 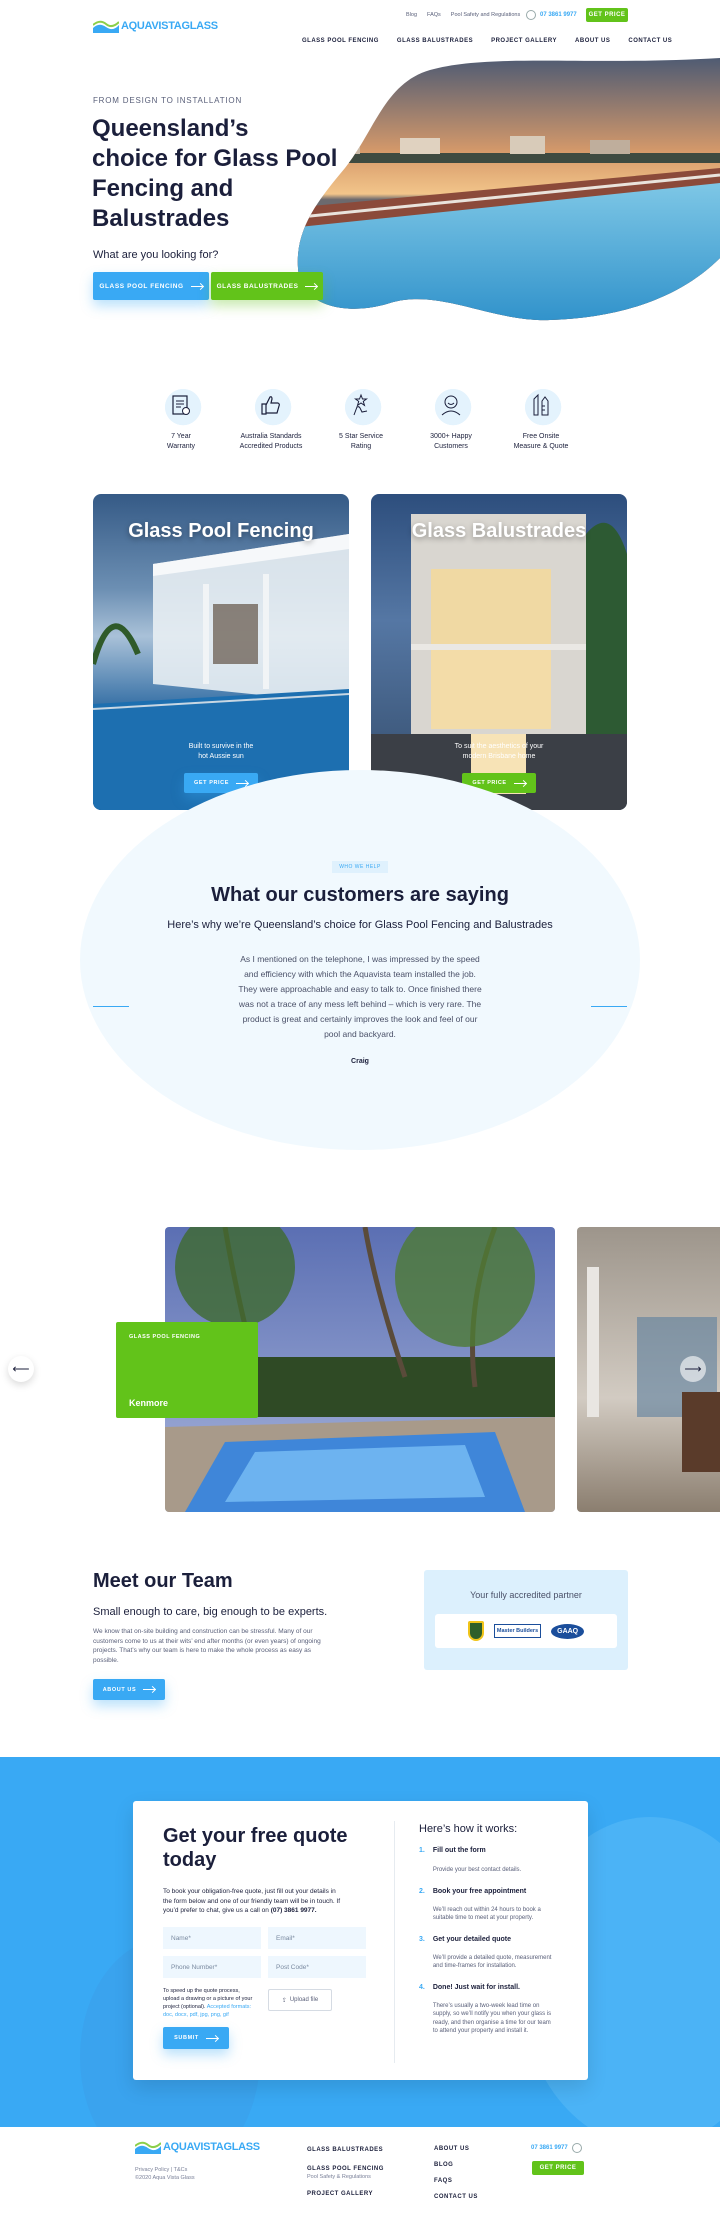 What do you see at coordinates (186, 2038) in the screenshot?
I see `button-label: SUBMIT` at bounding box center [186, 2038].